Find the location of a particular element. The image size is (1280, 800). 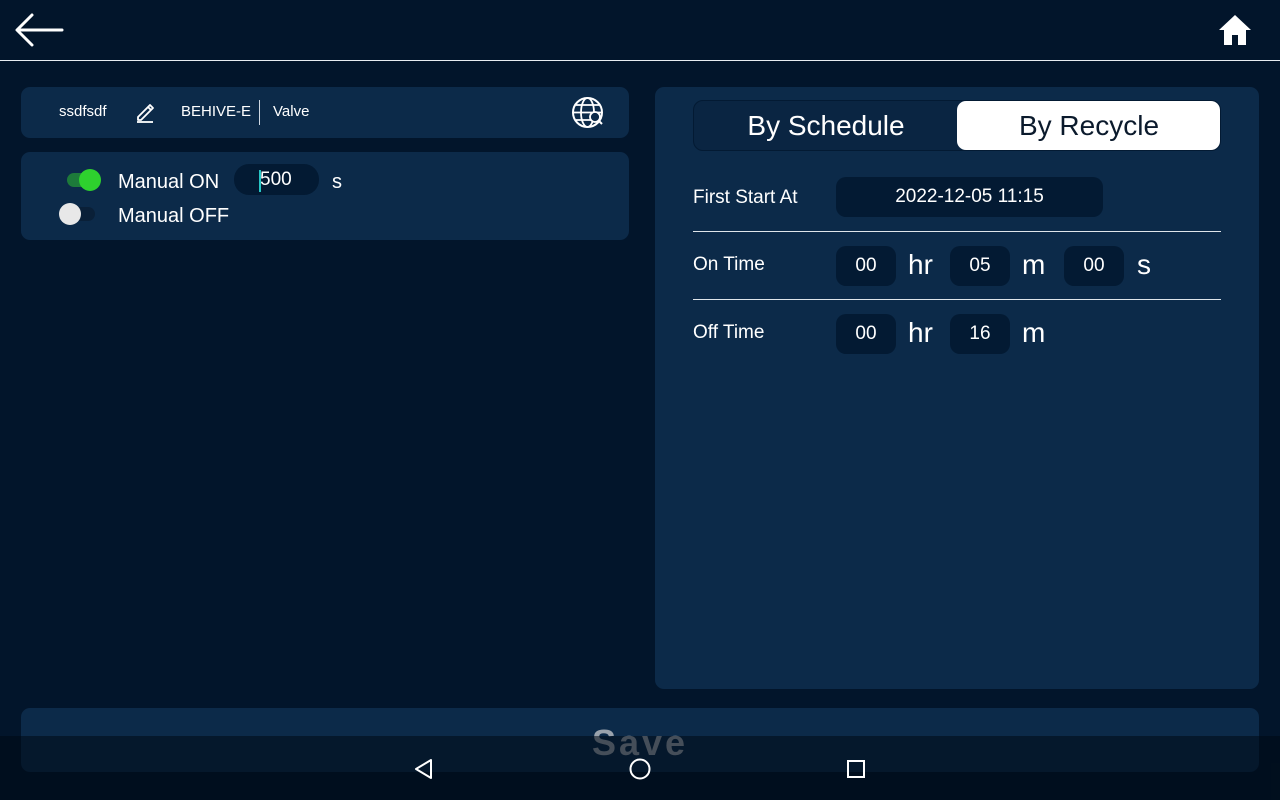

top-bar is located at coordinates (640, 30).